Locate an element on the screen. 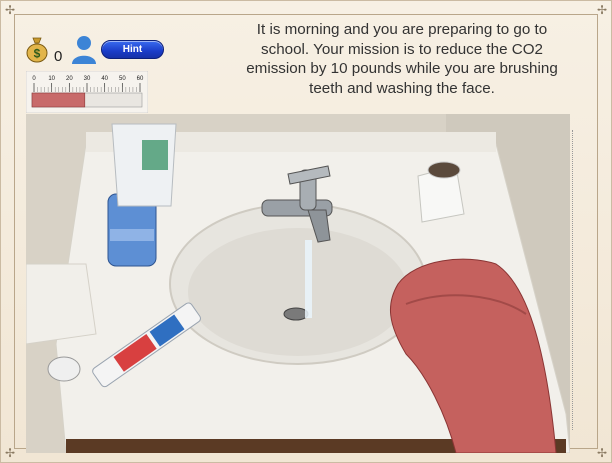  gauge-tick-label: 20 is located at coordinates (69, 79).